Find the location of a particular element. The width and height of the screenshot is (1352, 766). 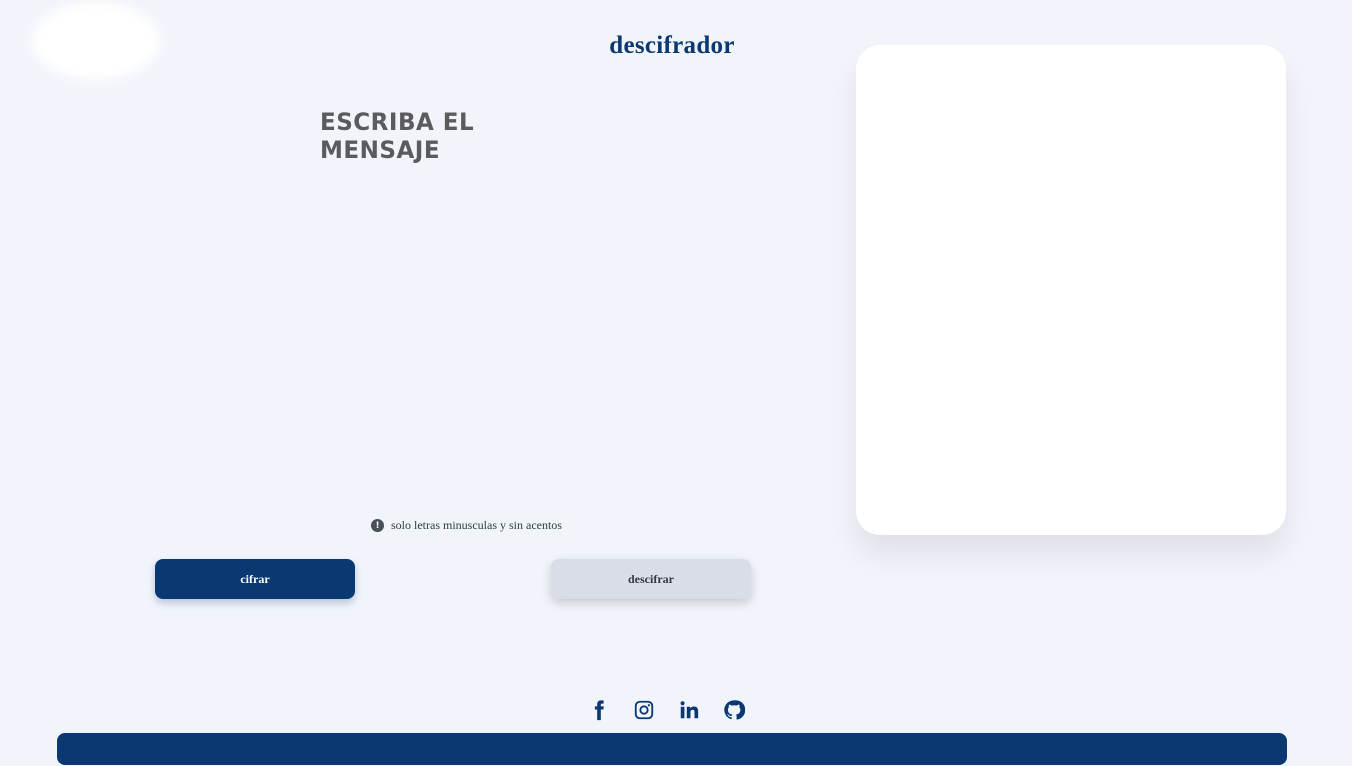

info-icon: ! is located at coordinates (377, 525).